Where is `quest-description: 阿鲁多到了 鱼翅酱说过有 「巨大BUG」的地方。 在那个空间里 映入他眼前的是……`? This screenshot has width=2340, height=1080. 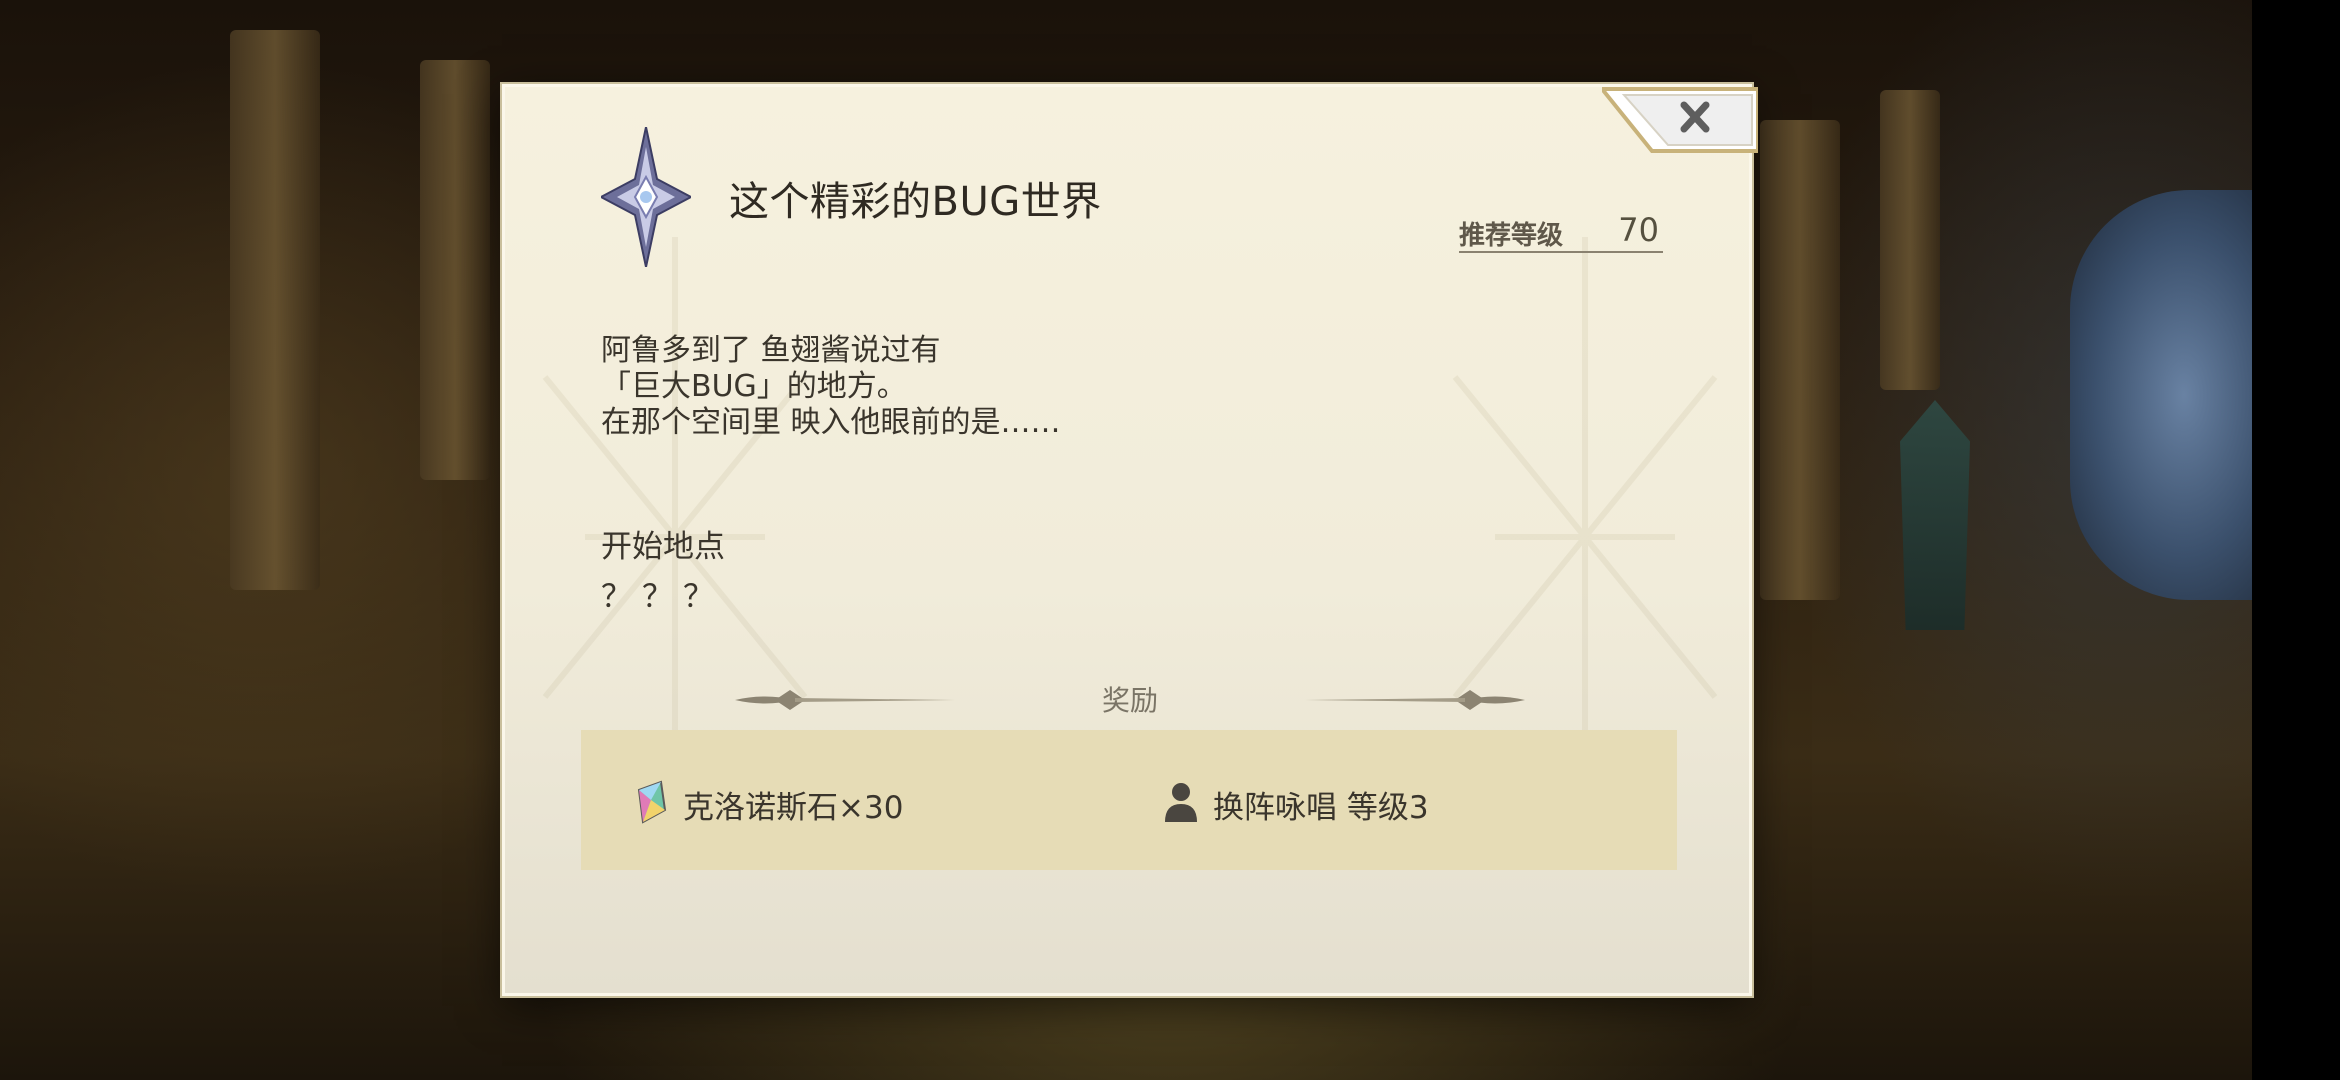 quest-description: 阿鲁多到了 鱼翅酱说过有 「巨大BUG」的地方。 在那个空间里 映入他眼前的是…… is located at coordinates (831, 387).